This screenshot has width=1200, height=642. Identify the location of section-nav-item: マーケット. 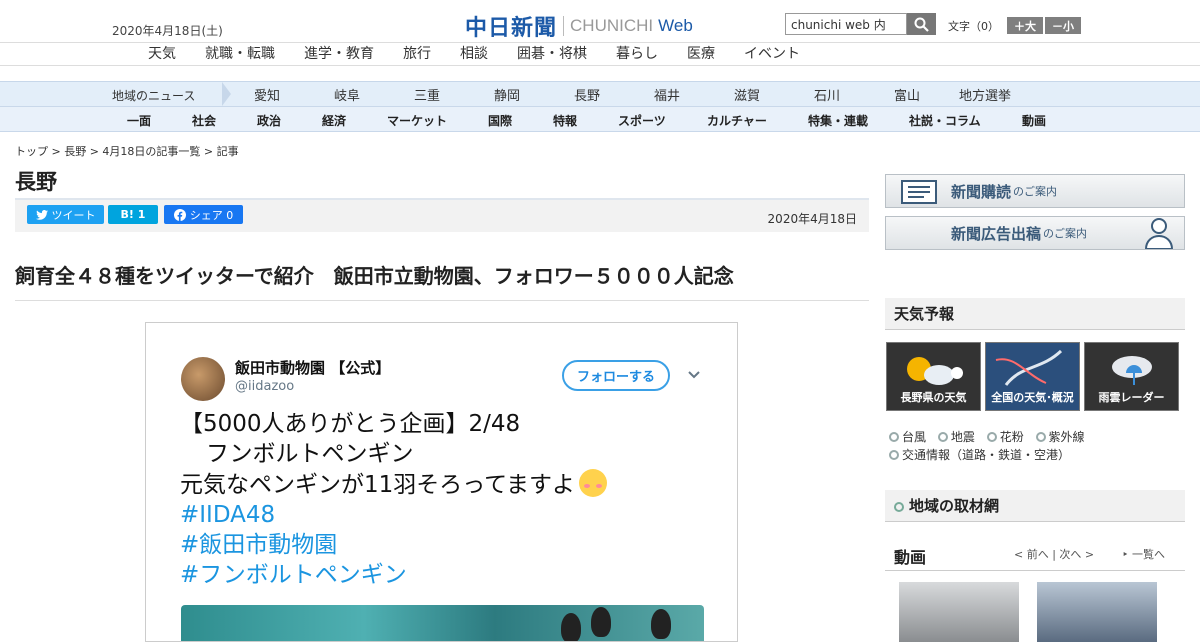
(417, 120).